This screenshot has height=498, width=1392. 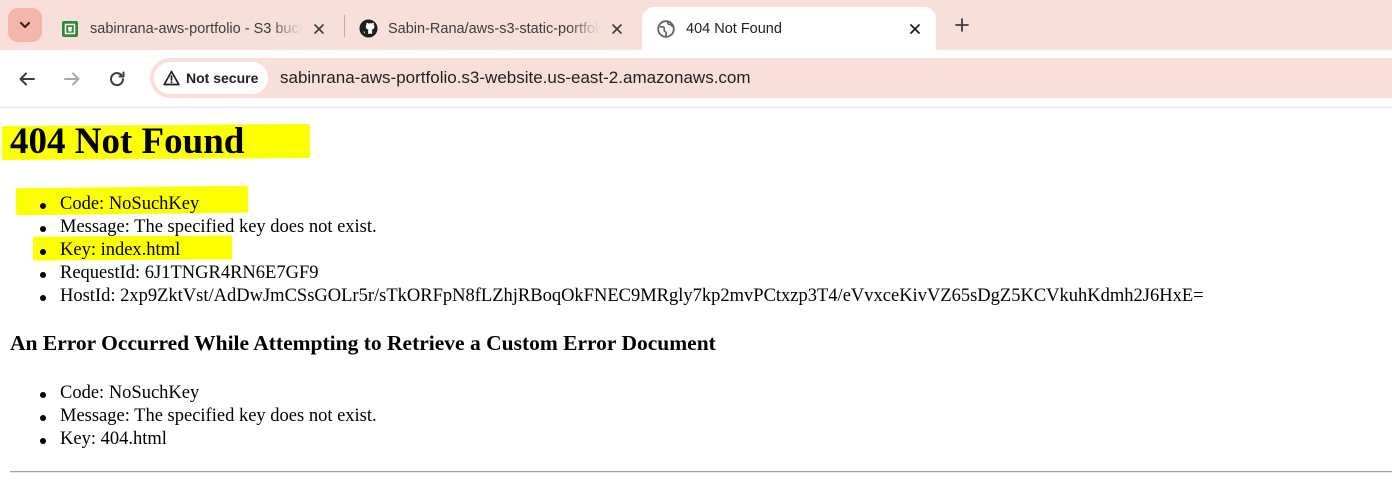 I want to click on tab-title: Sabin-Rana/aws-s3-static-portfolio, so click(x=494, y=28).